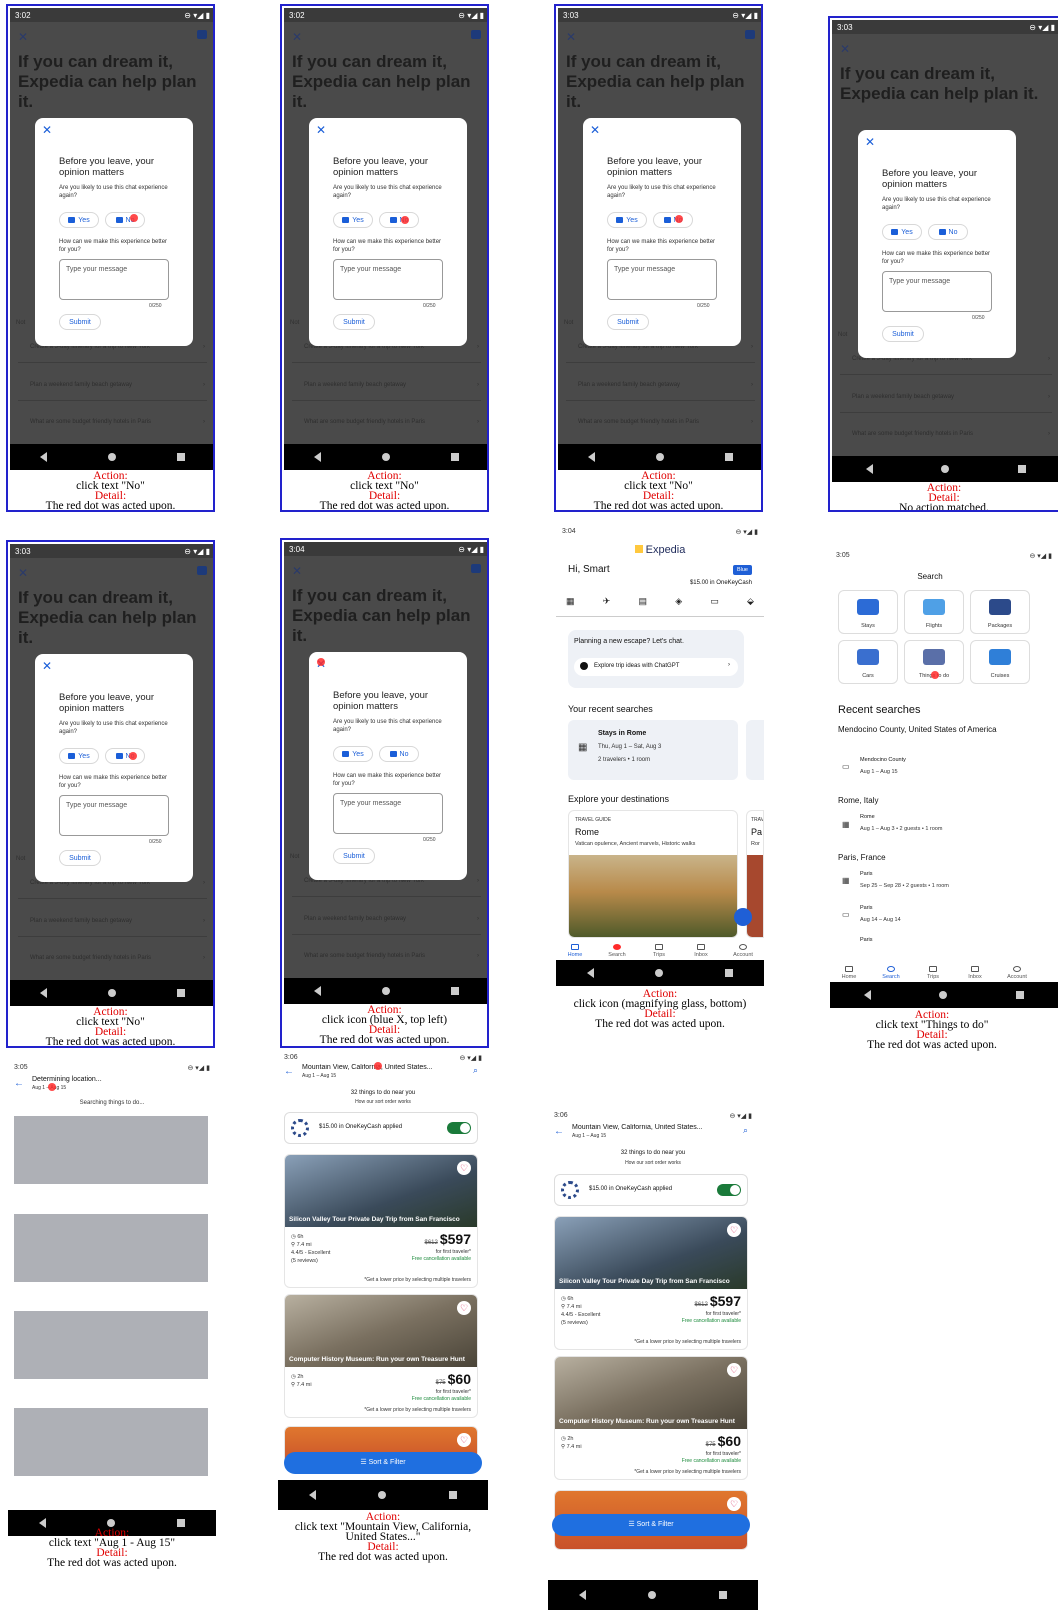  Describe the element at coordinates (934, 612) in the screenshot. I see `tile-flights: Flights` at that location.